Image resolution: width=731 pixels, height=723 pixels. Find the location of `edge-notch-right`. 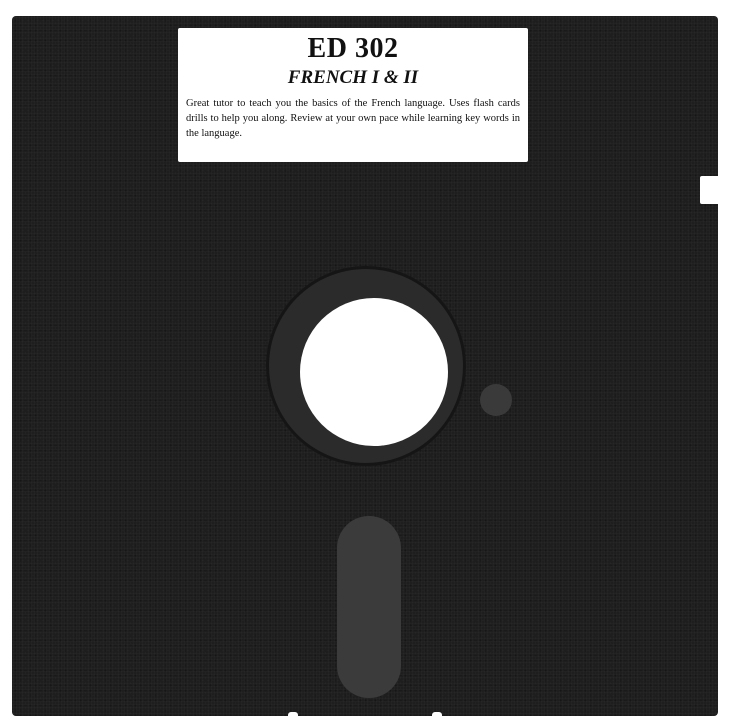

edge-notch-right is located at coordinates (437, 715).